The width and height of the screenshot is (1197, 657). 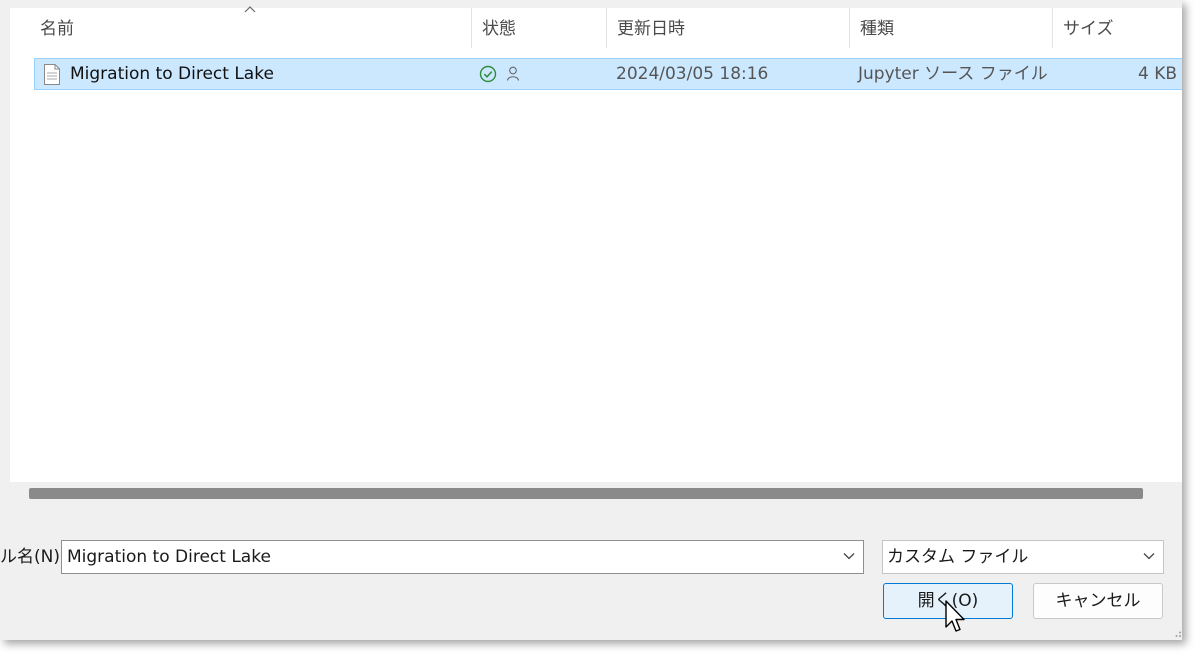 What do you see at coordinates (958, 557) in the screenshot?
I see `file-type-selected: カスタム ファイル` at bounding box center [958, 557].